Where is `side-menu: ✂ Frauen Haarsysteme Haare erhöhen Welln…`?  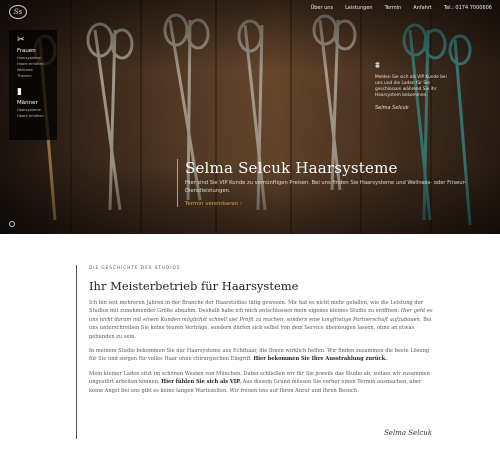
side-menu: ✂ Frauen Haarsysteme Haare erhöhen Welln… is located at coordinates (33, 85).